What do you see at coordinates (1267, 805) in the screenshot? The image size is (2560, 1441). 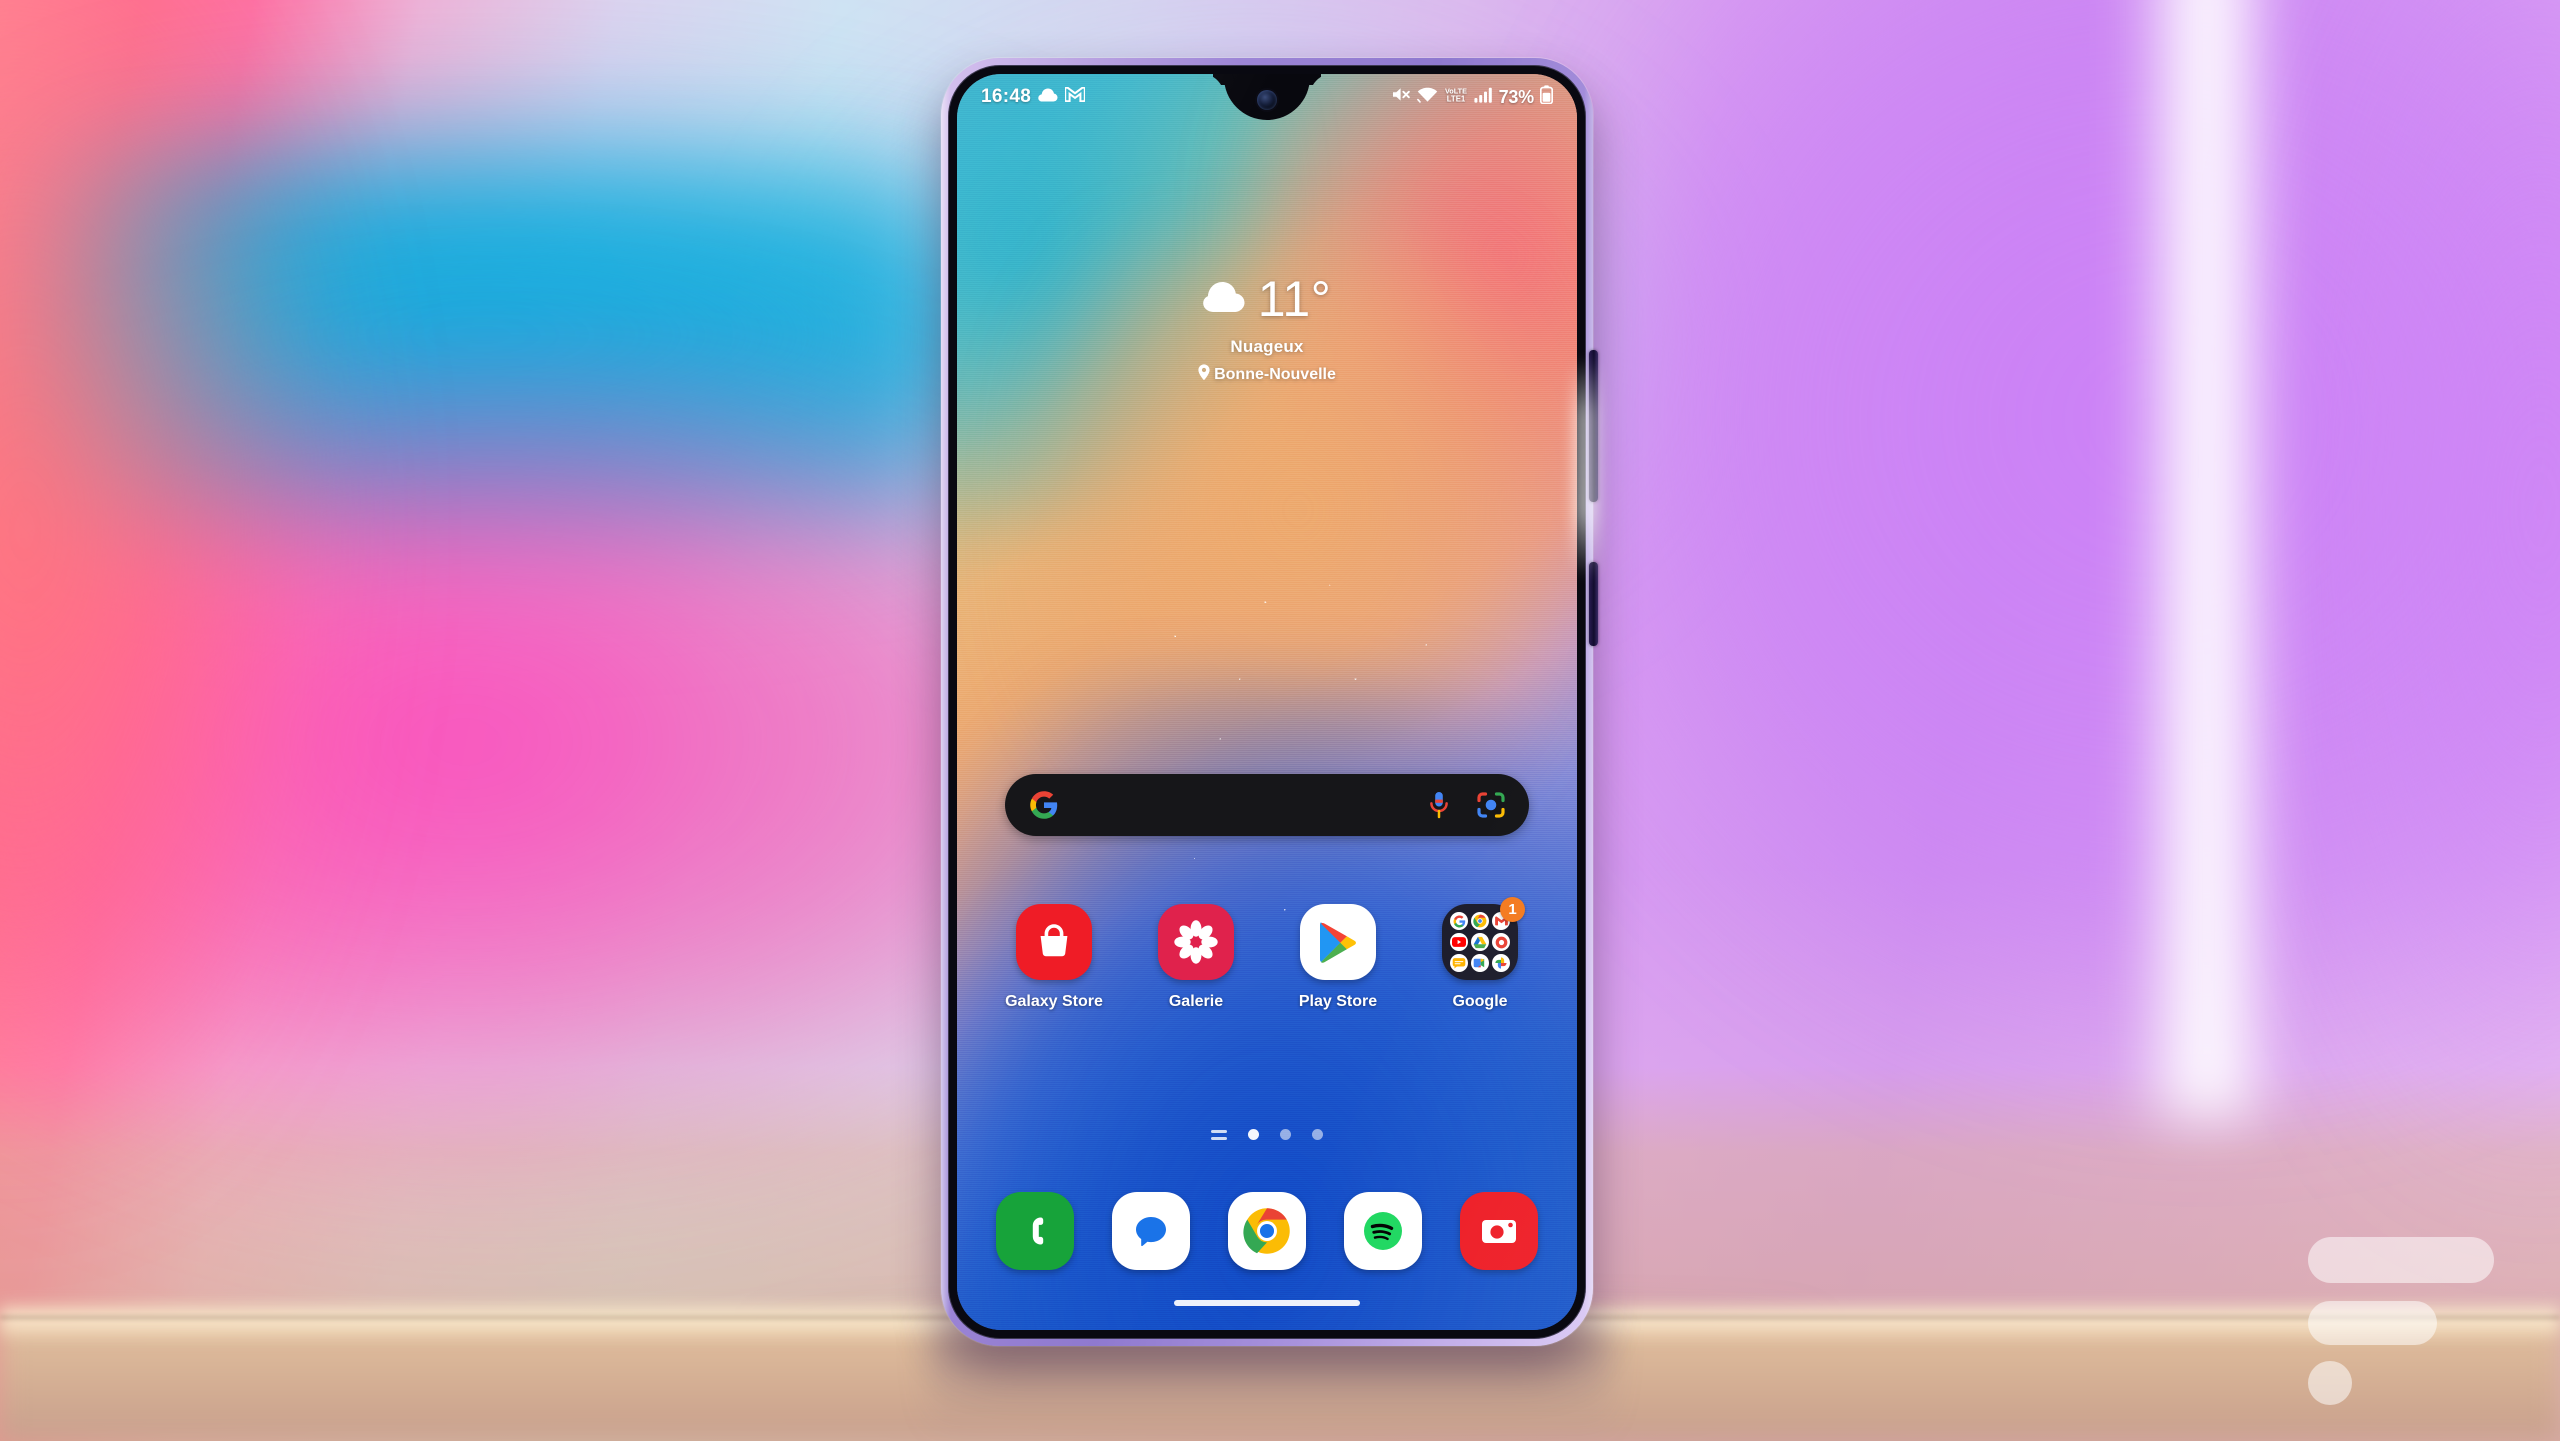 I see `google-search-bar` at bounding box center [1267, 805].